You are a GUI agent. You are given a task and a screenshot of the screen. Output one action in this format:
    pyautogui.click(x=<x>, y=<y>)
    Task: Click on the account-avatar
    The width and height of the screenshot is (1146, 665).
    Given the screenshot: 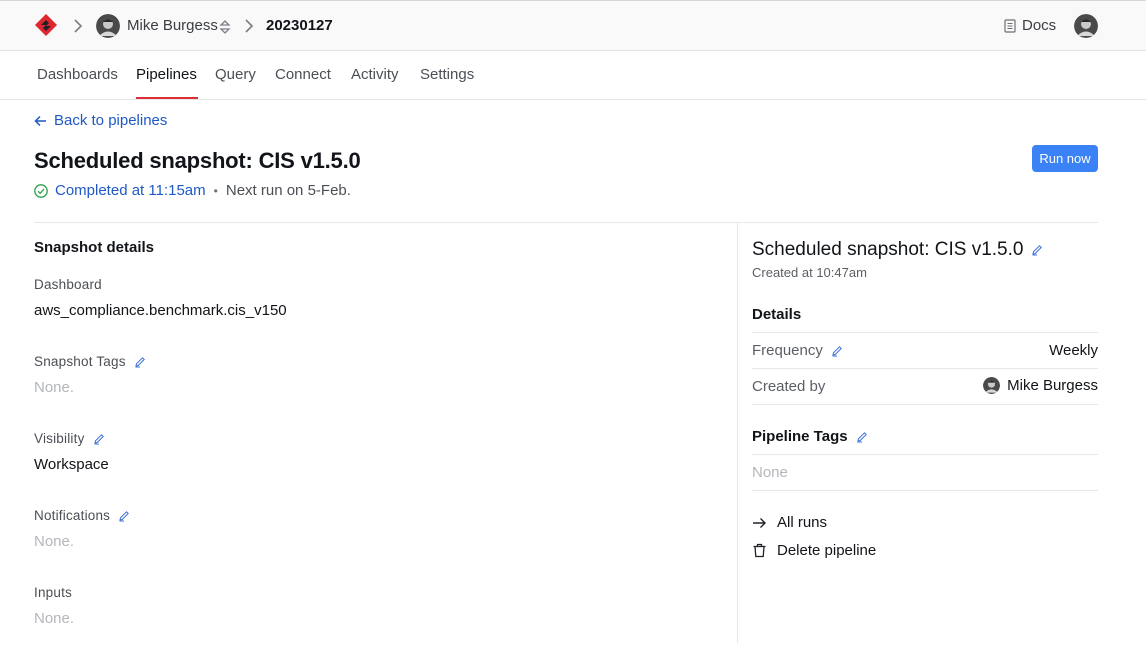 What is the action you would take?
    pyautogui.click(x=1086, y=26)
    